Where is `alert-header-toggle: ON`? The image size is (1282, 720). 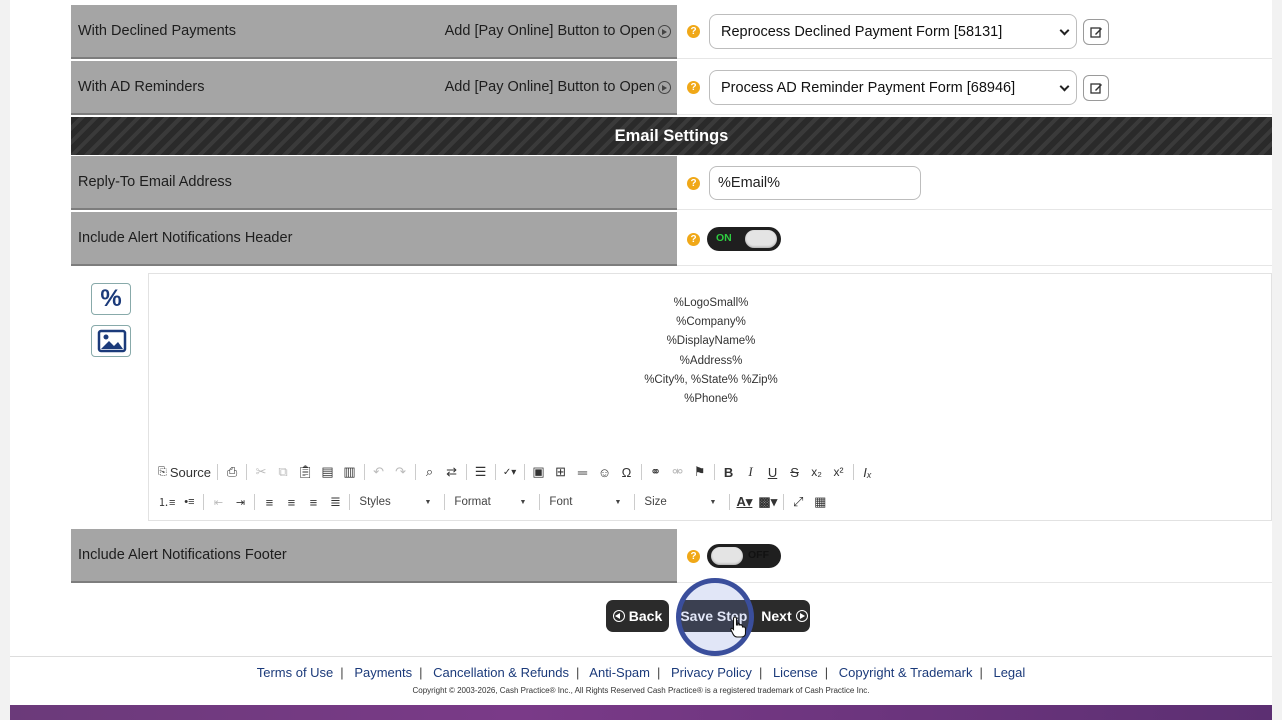 alert-header-toggle: ON is located at coordinates (744, 239).